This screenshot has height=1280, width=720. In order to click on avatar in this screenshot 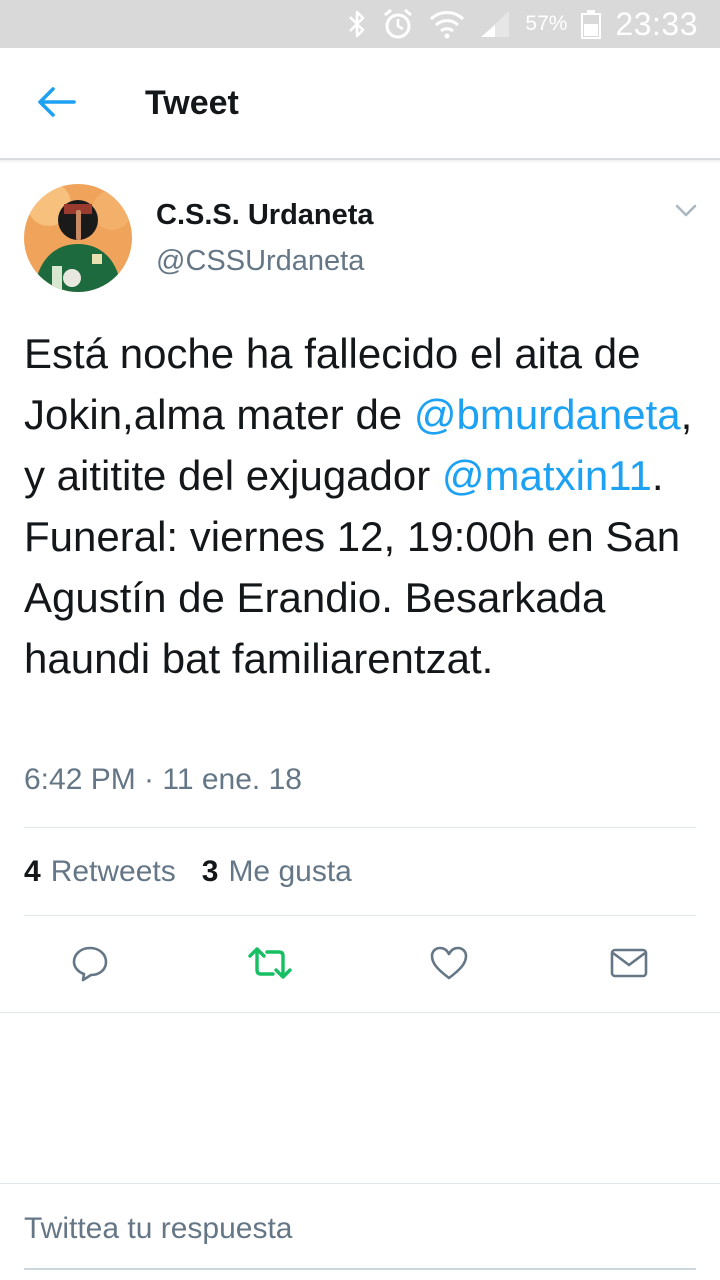, I will do `click(78, 238)`.